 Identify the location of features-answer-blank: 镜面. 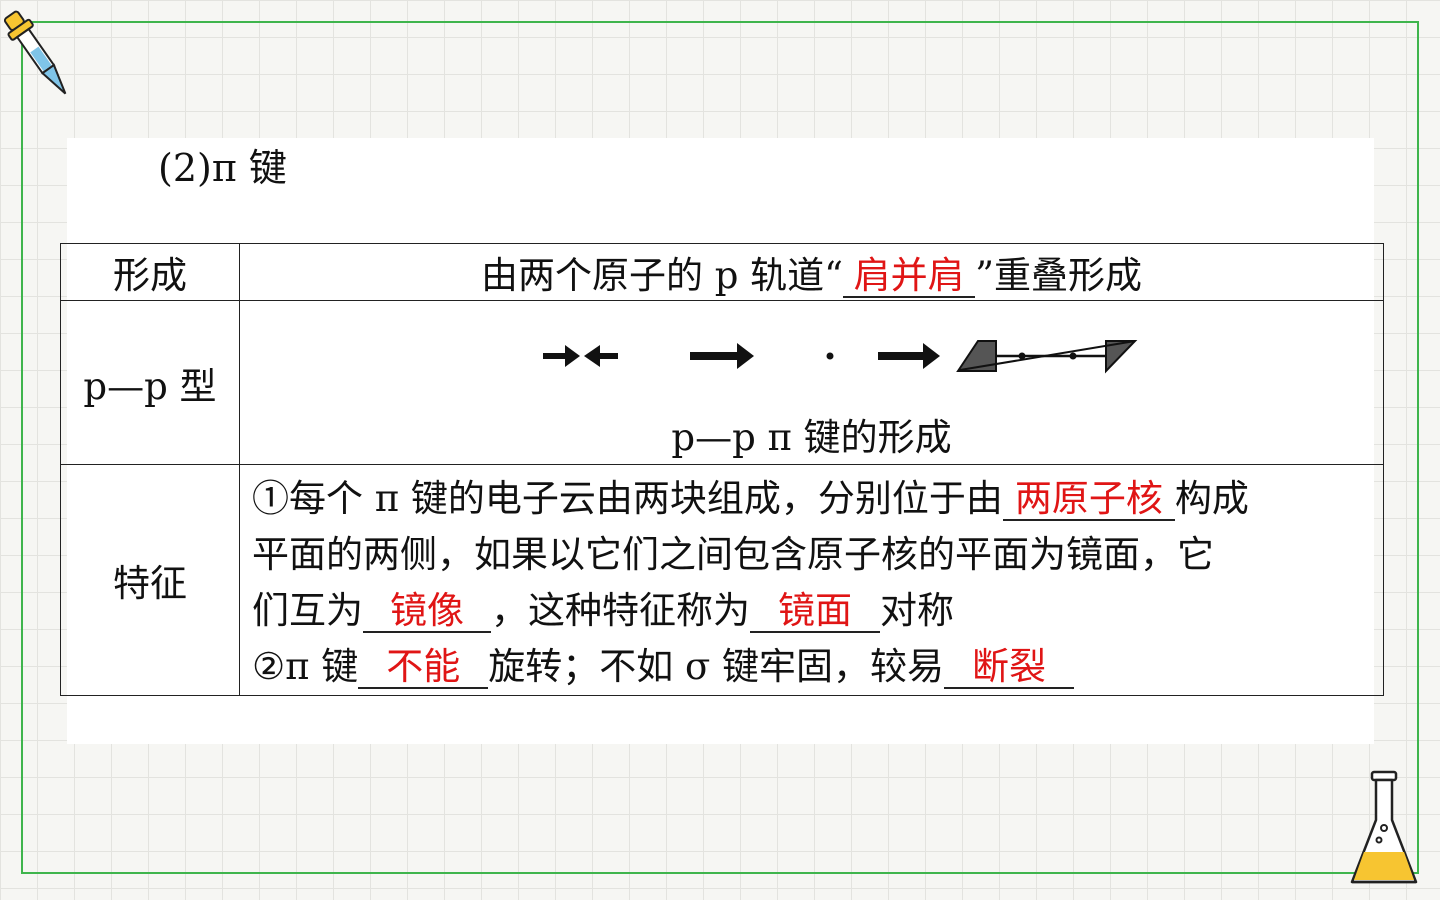
(815, 612).